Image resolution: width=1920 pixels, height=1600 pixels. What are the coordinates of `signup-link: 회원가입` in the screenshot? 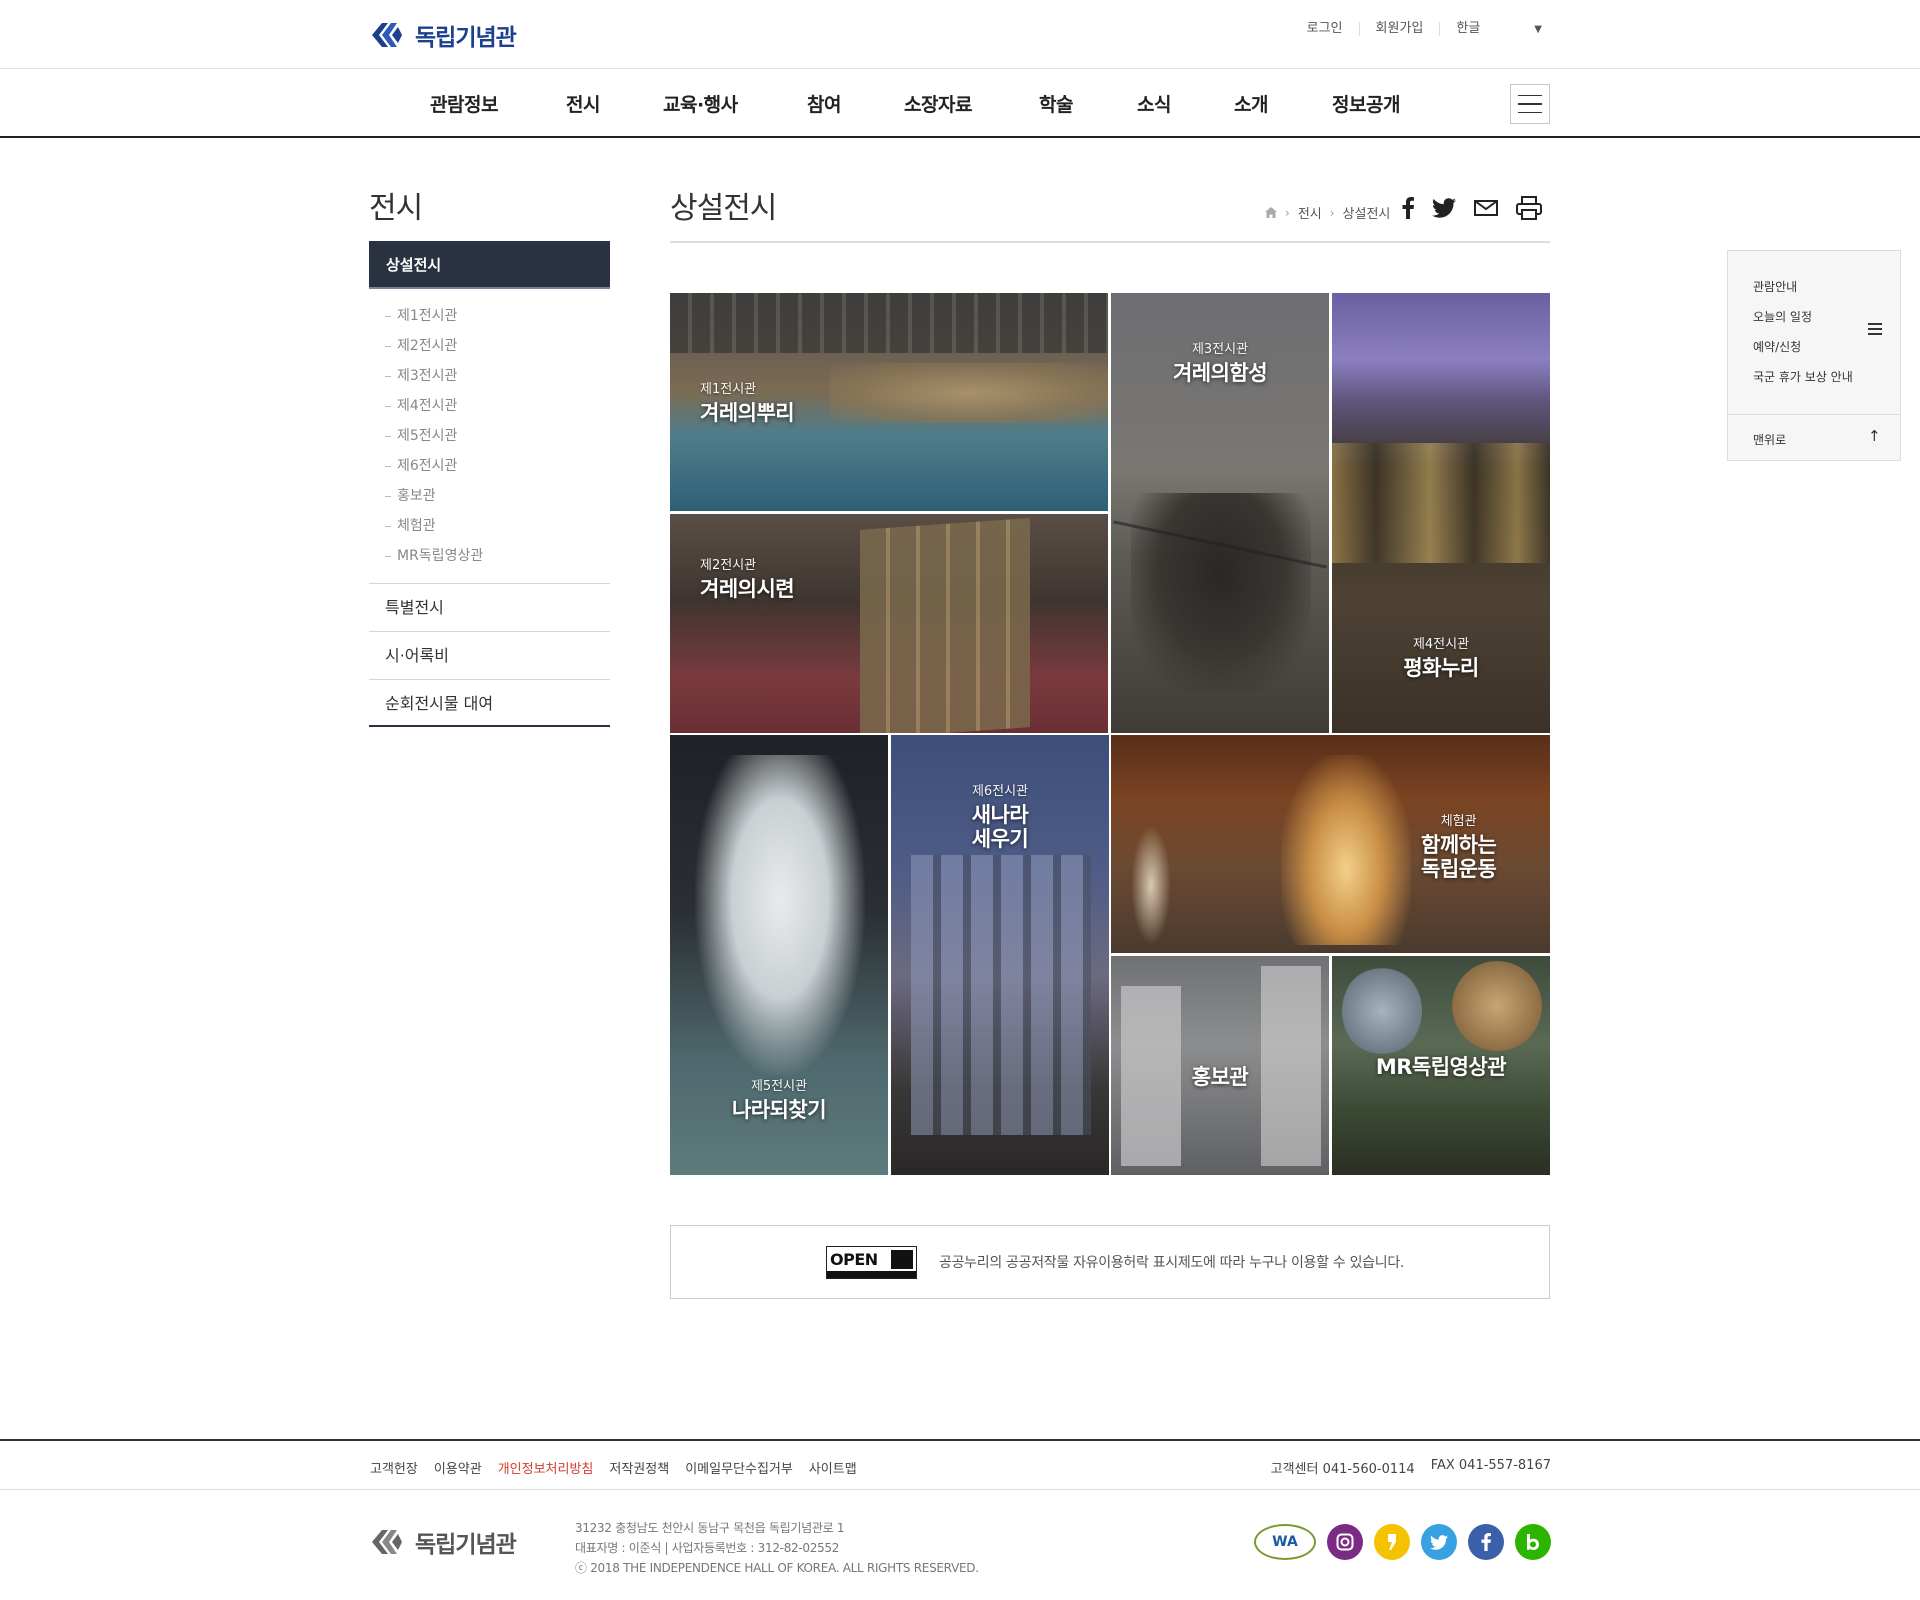 It's located at (1399, 29).